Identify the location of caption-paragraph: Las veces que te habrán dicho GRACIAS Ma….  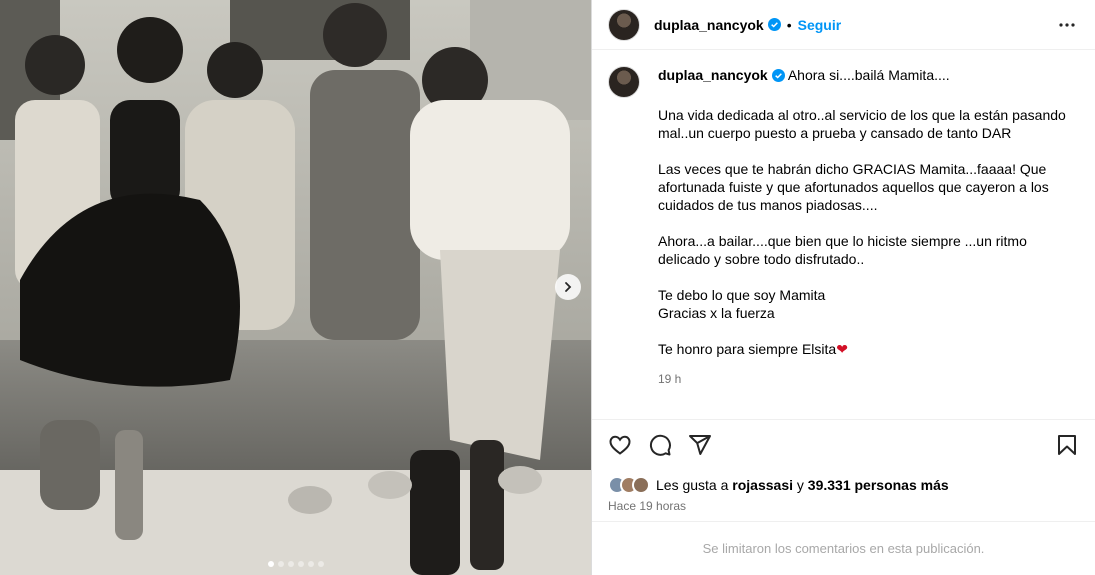
(863, 187).